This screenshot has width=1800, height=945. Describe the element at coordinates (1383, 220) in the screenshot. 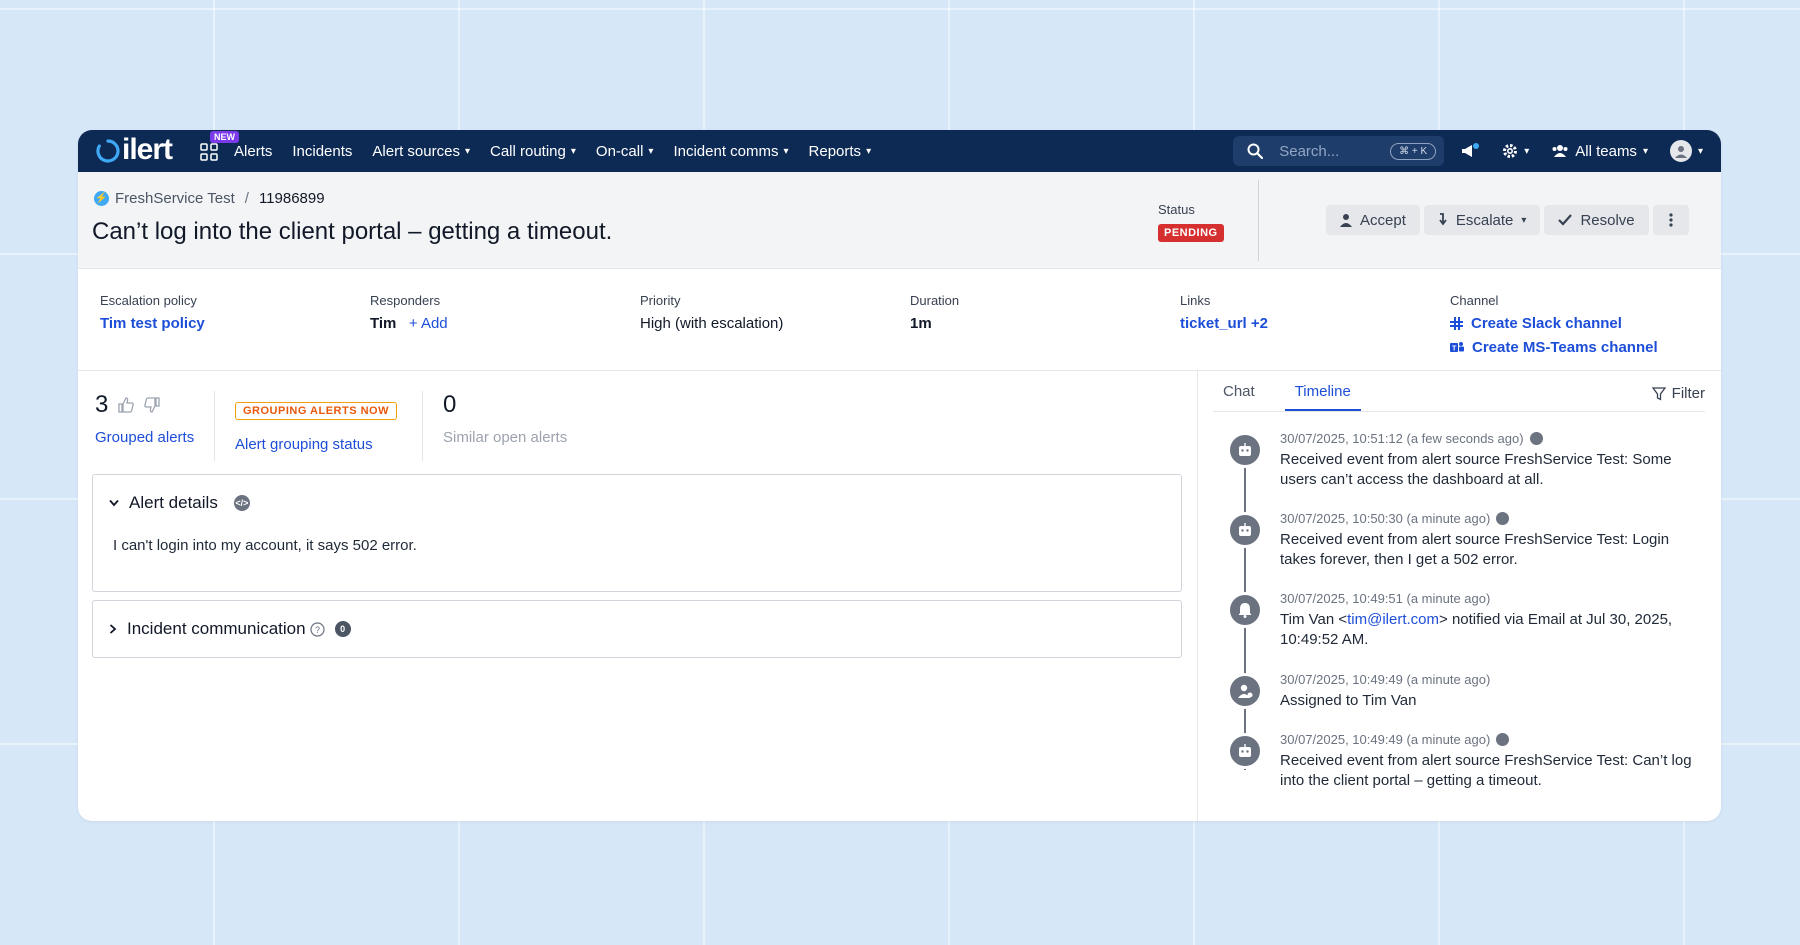

I see `accept-label: Accept` at that location.